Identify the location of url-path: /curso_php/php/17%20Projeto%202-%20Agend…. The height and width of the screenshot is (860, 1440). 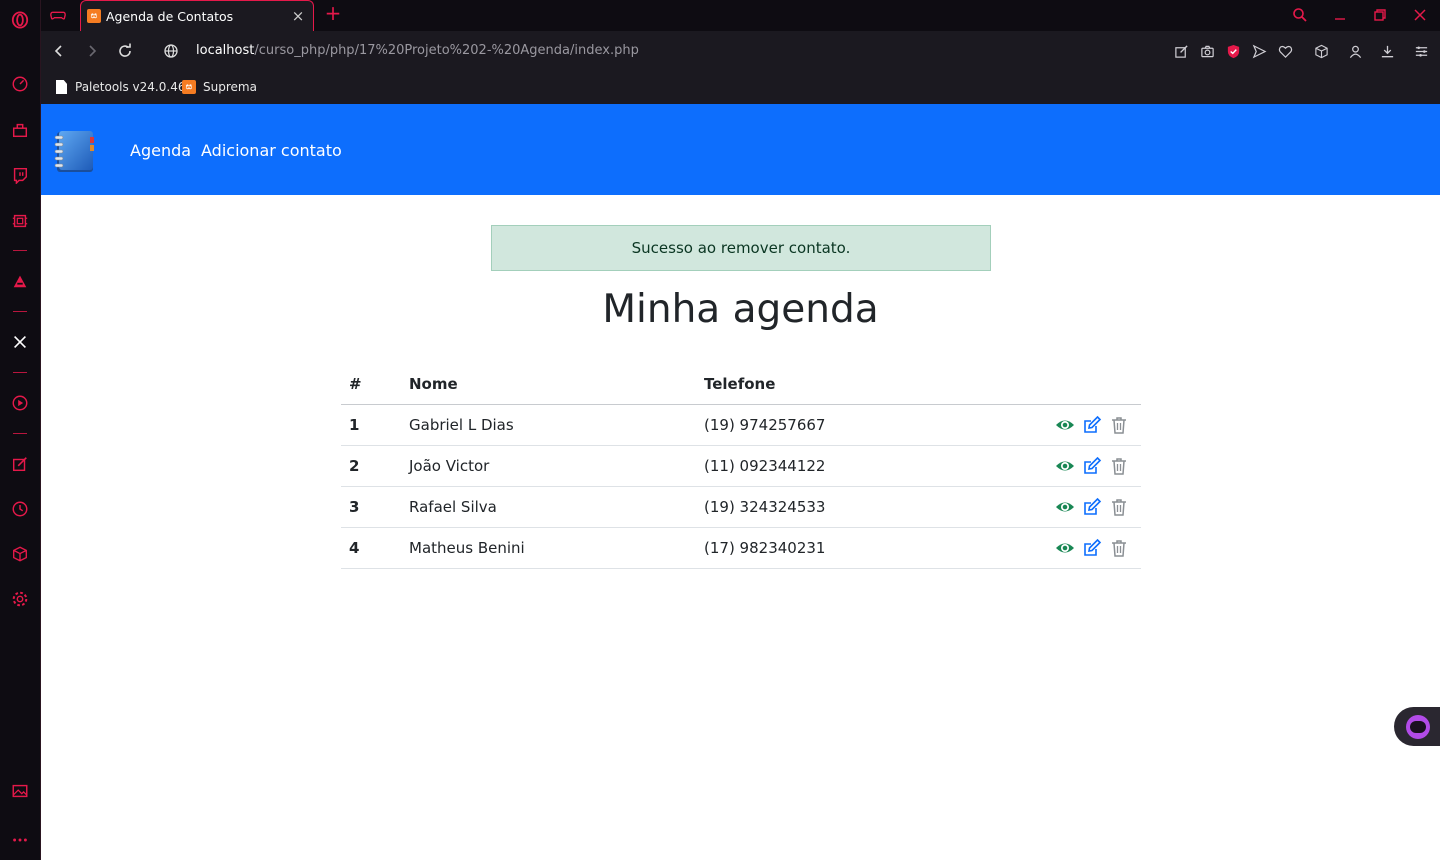
(446, 50).